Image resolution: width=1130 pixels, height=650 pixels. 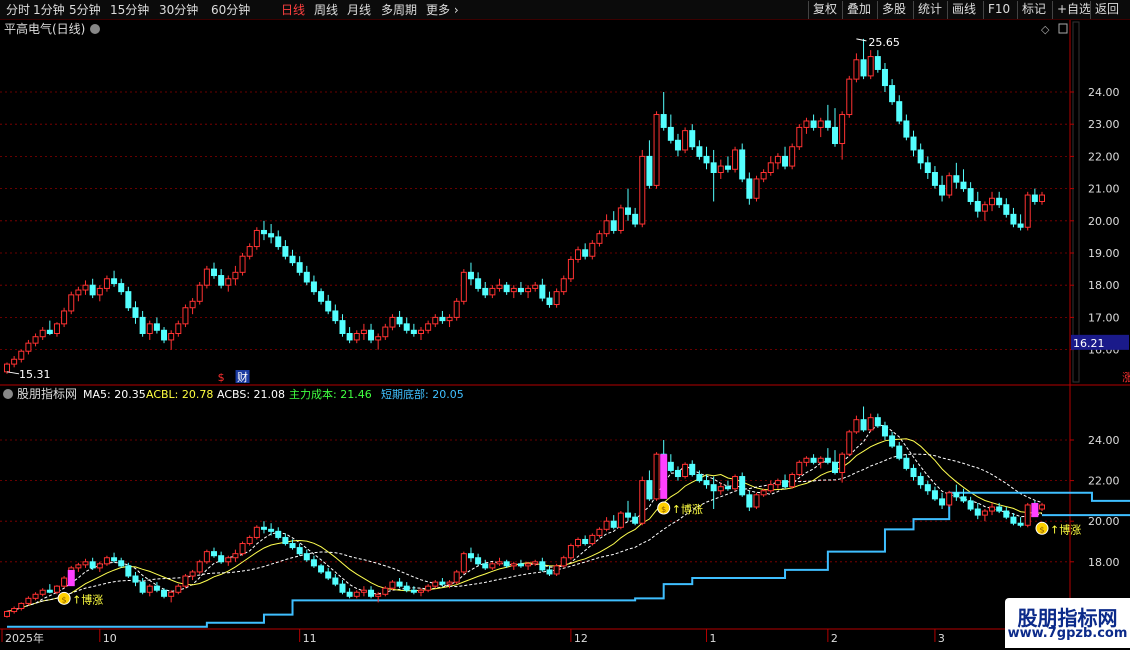 What do you see at coordinates (129, 10) in the screenshot?
I see `period-tab-3: 15分钟` at bounding box center [129, 10].